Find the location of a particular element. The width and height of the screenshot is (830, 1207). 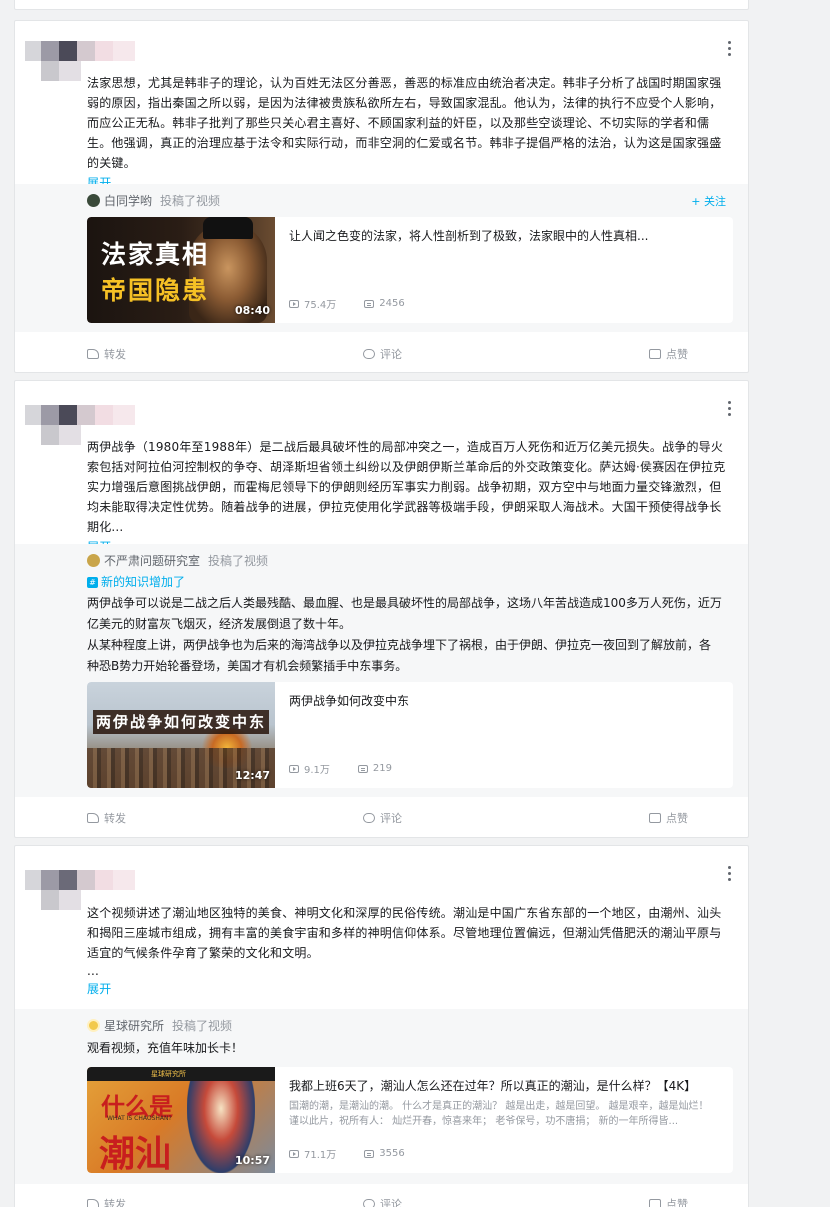

video-thumbnail: 星球研究所 什么是 WHAT IS CHAOSHAN? 潮汕 10:57 is located at coordinates (181, 1120).